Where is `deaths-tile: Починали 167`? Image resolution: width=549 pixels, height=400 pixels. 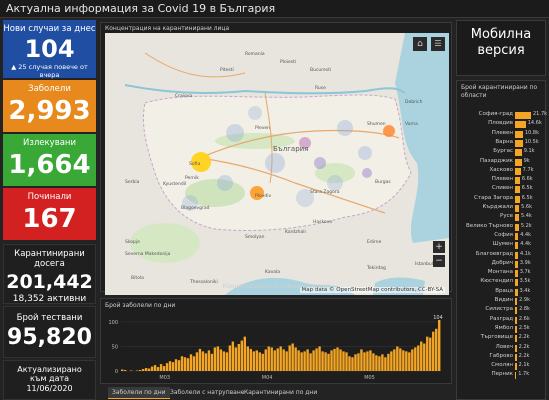 deaths-tile: Починали 167 is located at coordinates (49, 214).